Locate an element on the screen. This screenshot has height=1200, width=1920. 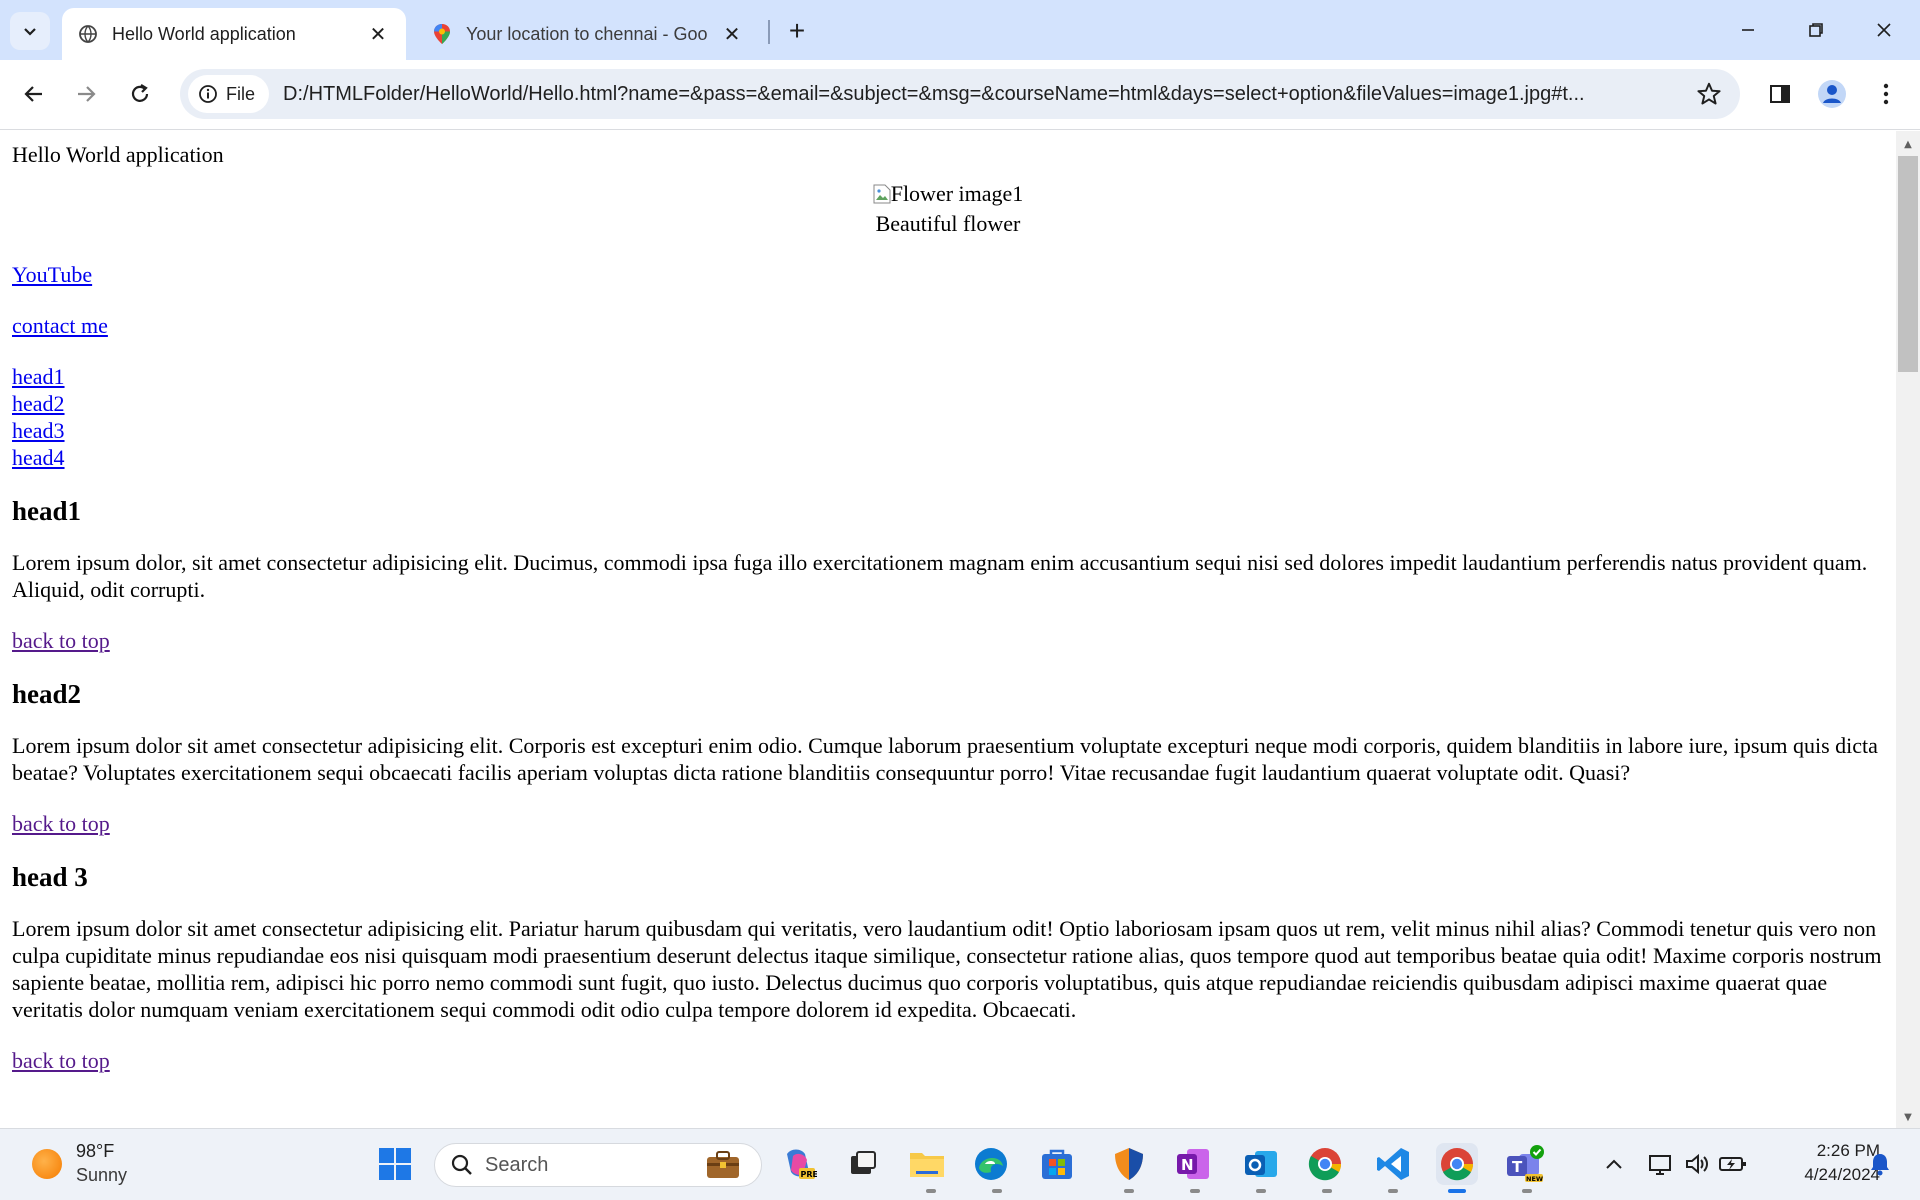
svg-text: PRE is located at coordinates (809, 1174).